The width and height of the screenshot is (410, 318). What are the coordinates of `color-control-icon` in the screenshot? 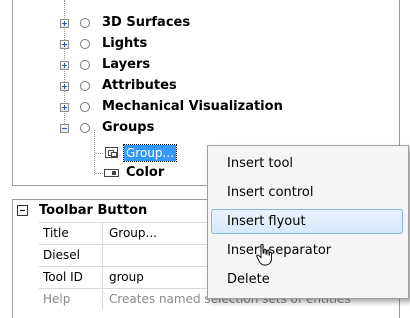 It's located at (111, 173).